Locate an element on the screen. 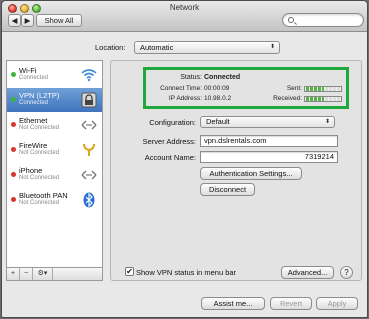 The width and height of the screenshot is (369, 319). forward-button: ▶ is located at coordinates (27, 20).